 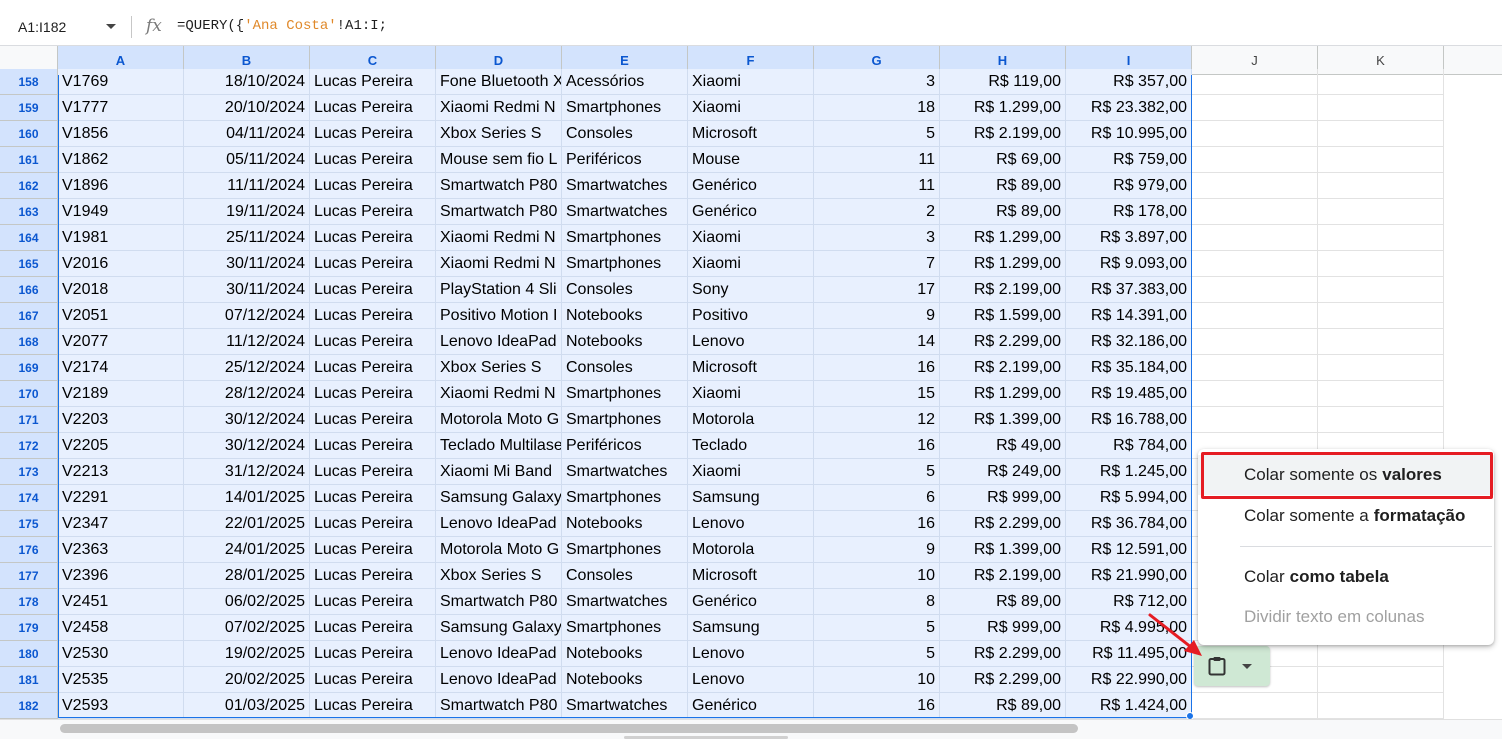 What do you see at coordinates (877, 394) in the screenshot?
I see `cell-g: 15` at bounding box center [877, 394].